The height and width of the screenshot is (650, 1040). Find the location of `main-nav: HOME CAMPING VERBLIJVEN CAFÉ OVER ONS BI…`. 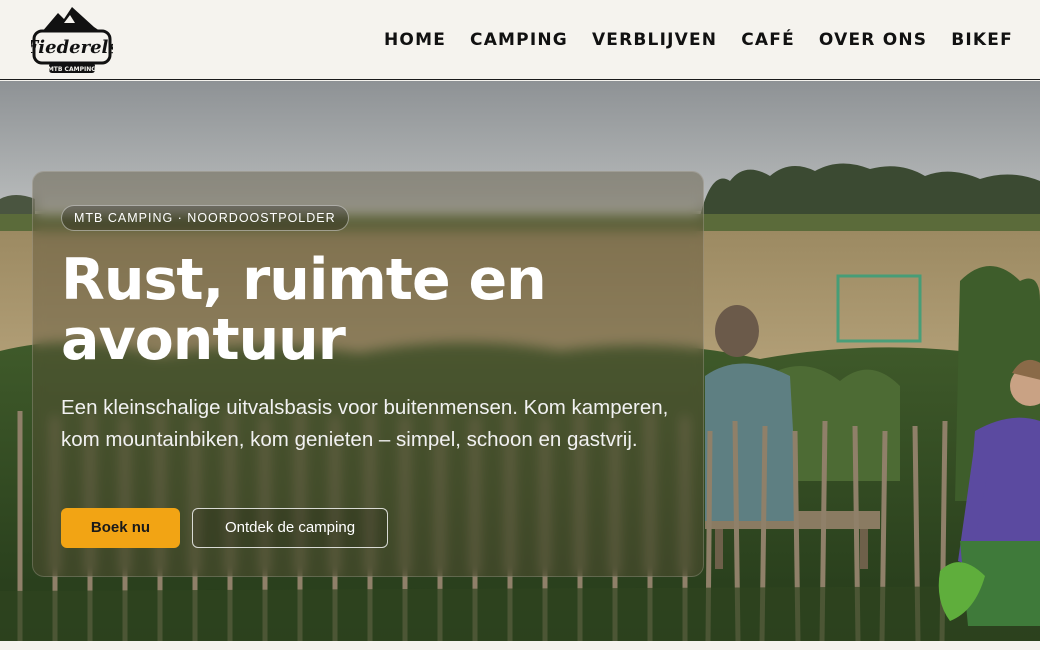

main-nav: HOME CAMPING VERBLIJVEN CAFÉ OVER ONS BI… is located at coordinates (710, 40).